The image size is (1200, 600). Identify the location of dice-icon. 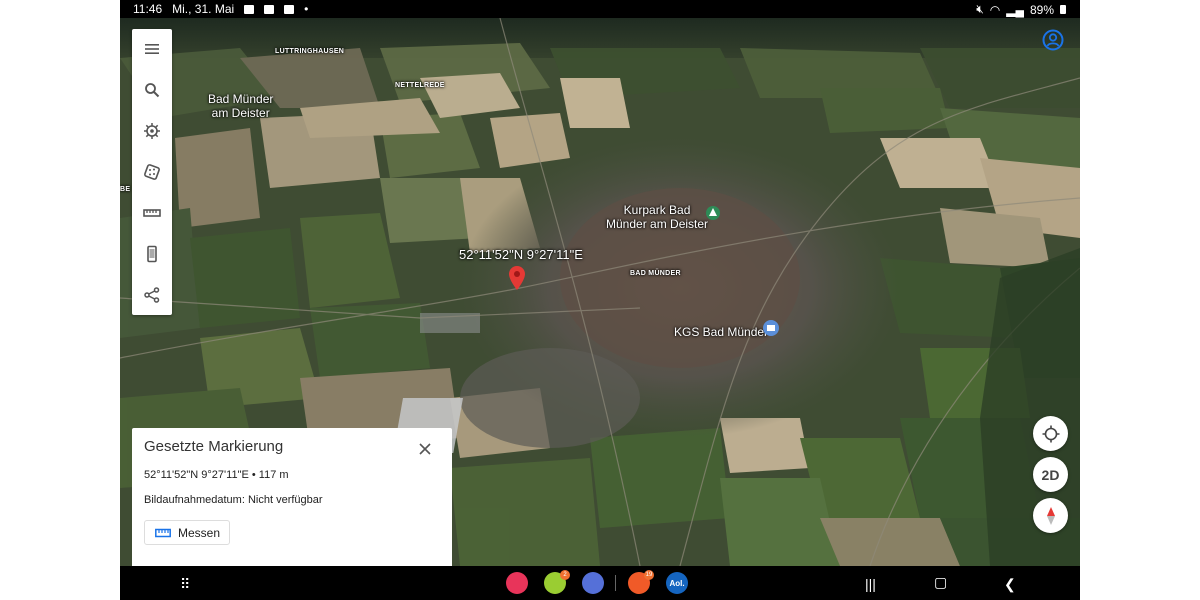
(152, 172).